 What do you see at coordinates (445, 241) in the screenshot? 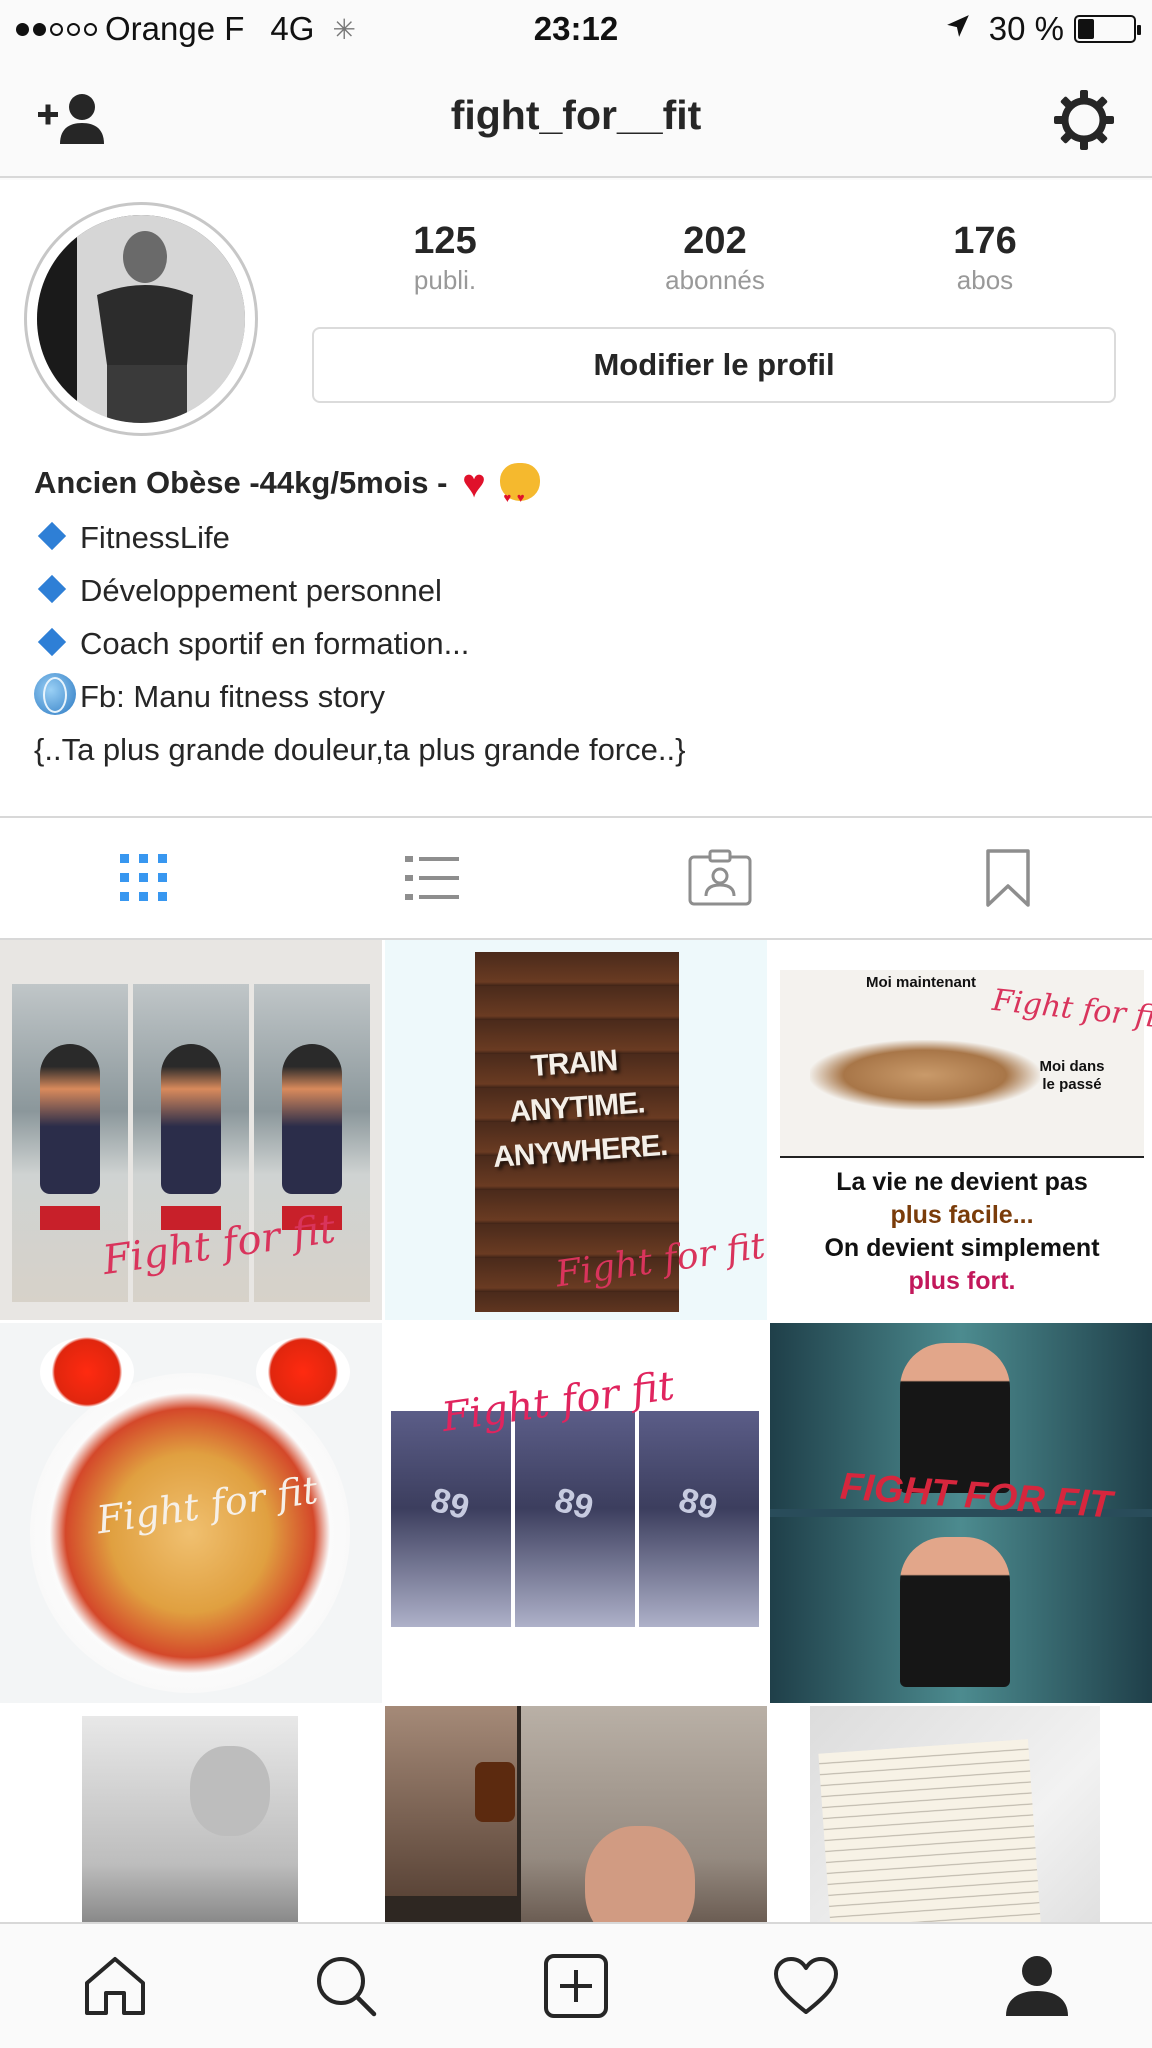
I see `stat-posts-count: 125` at bounding box center [445, 241].